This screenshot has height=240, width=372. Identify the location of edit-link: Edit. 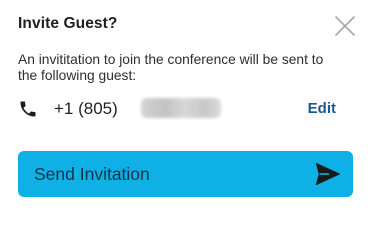
(322, 108).